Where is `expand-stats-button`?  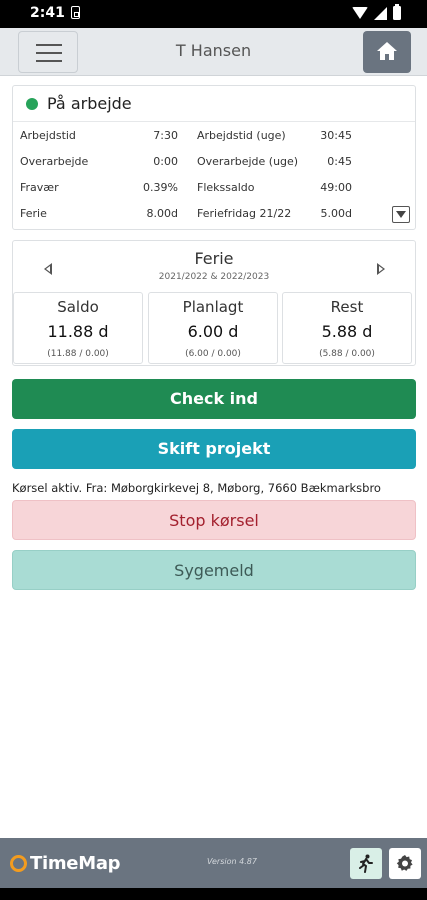
expand-stats-button is located at coordinates (401, 214).